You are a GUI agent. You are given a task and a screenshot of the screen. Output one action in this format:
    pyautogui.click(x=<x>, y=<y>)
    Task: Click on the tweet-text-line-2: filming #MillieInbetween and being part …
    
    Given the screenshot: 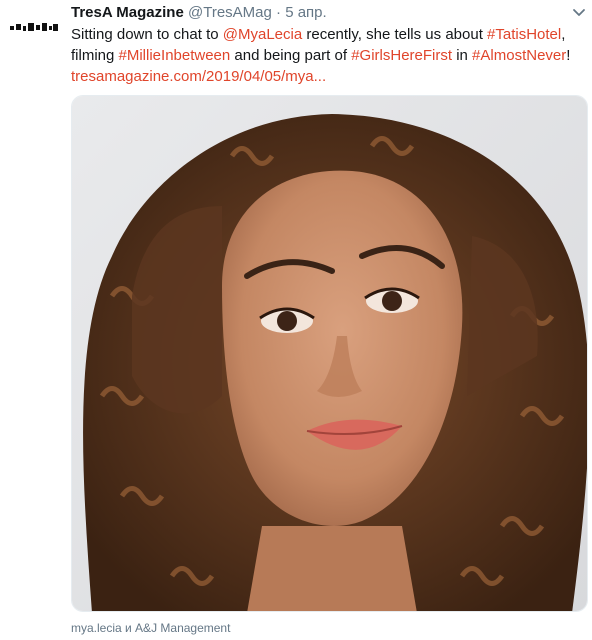 What is the action you would take?
    pyautogui.click(x=323, y=55)
    